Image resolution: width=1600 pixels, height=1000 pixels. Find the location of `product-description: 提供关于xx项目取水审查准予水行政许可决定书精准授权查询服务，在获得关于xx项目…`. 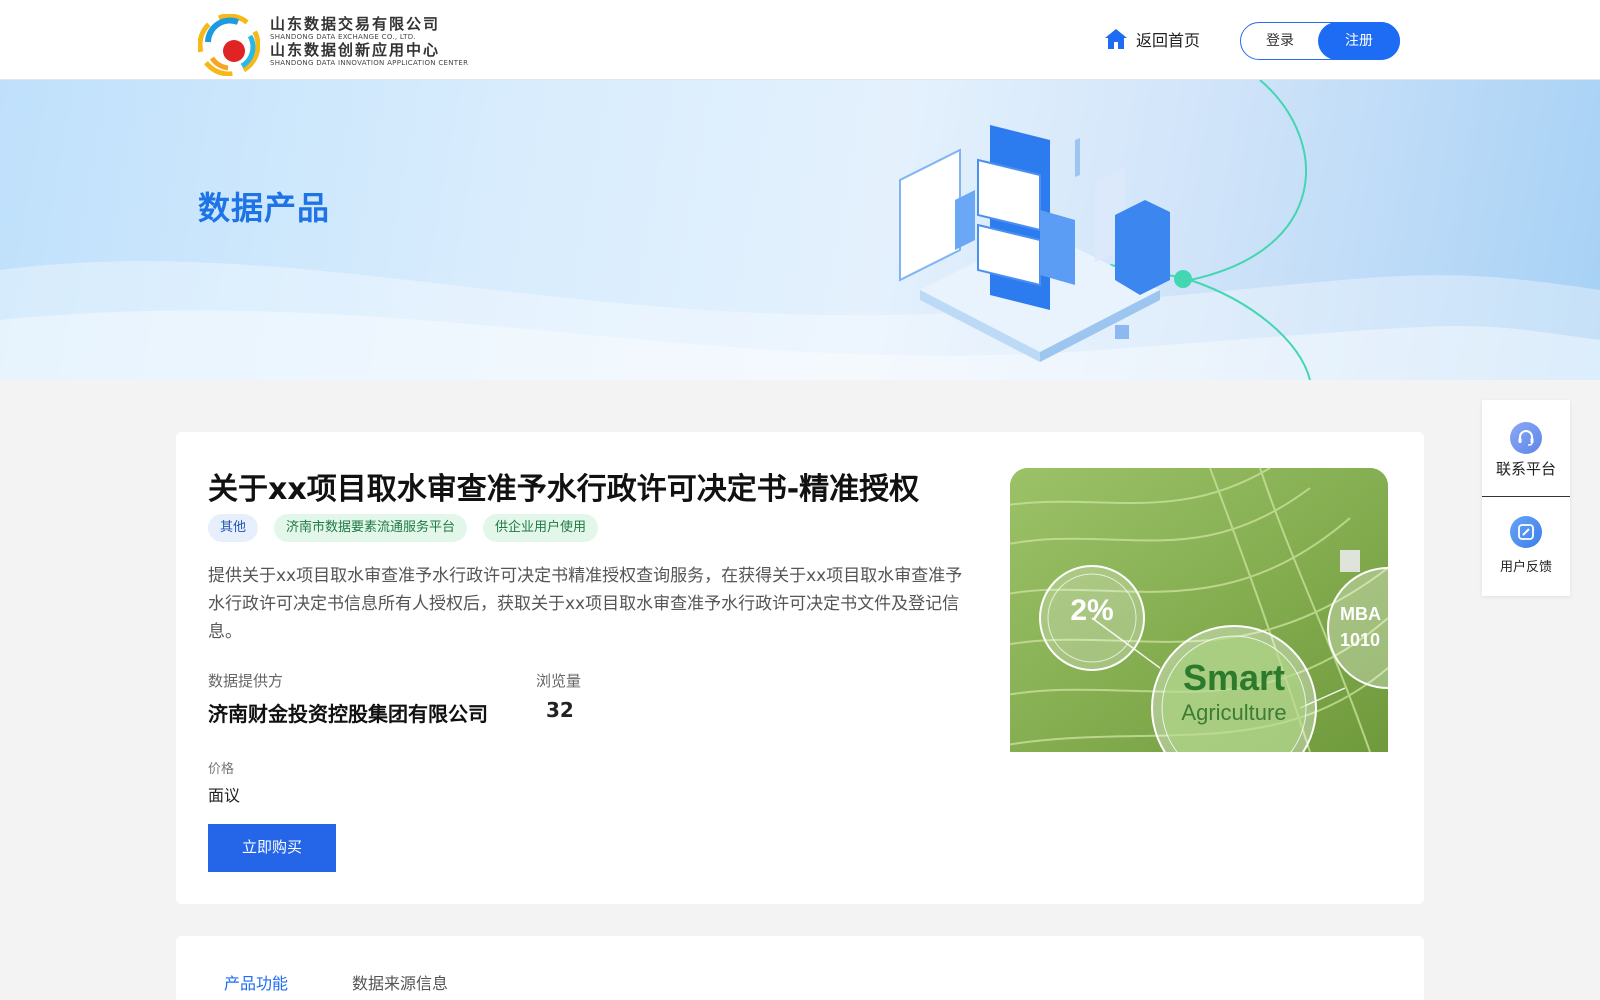

product-description: 提供关于xx项目取水审查准予水行政许可决定书精准授权查询服务，在获得关于xx项目… is located at coordinates (585, 604).